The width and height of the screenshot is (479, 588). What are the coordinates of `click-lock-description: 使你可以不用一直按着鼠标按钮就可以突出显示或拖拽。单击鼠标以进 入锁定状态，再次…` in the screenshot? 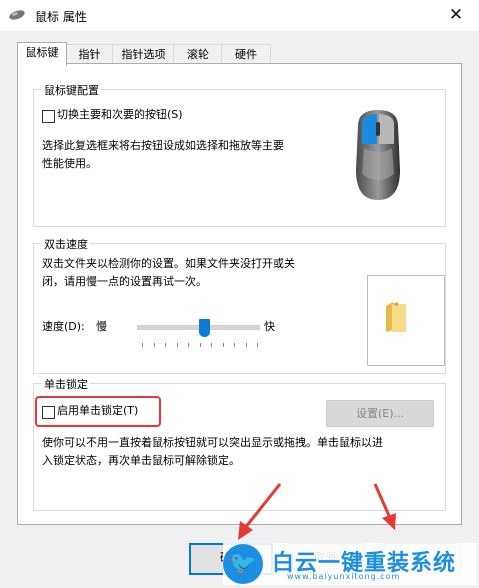 It's located at (212, 451).